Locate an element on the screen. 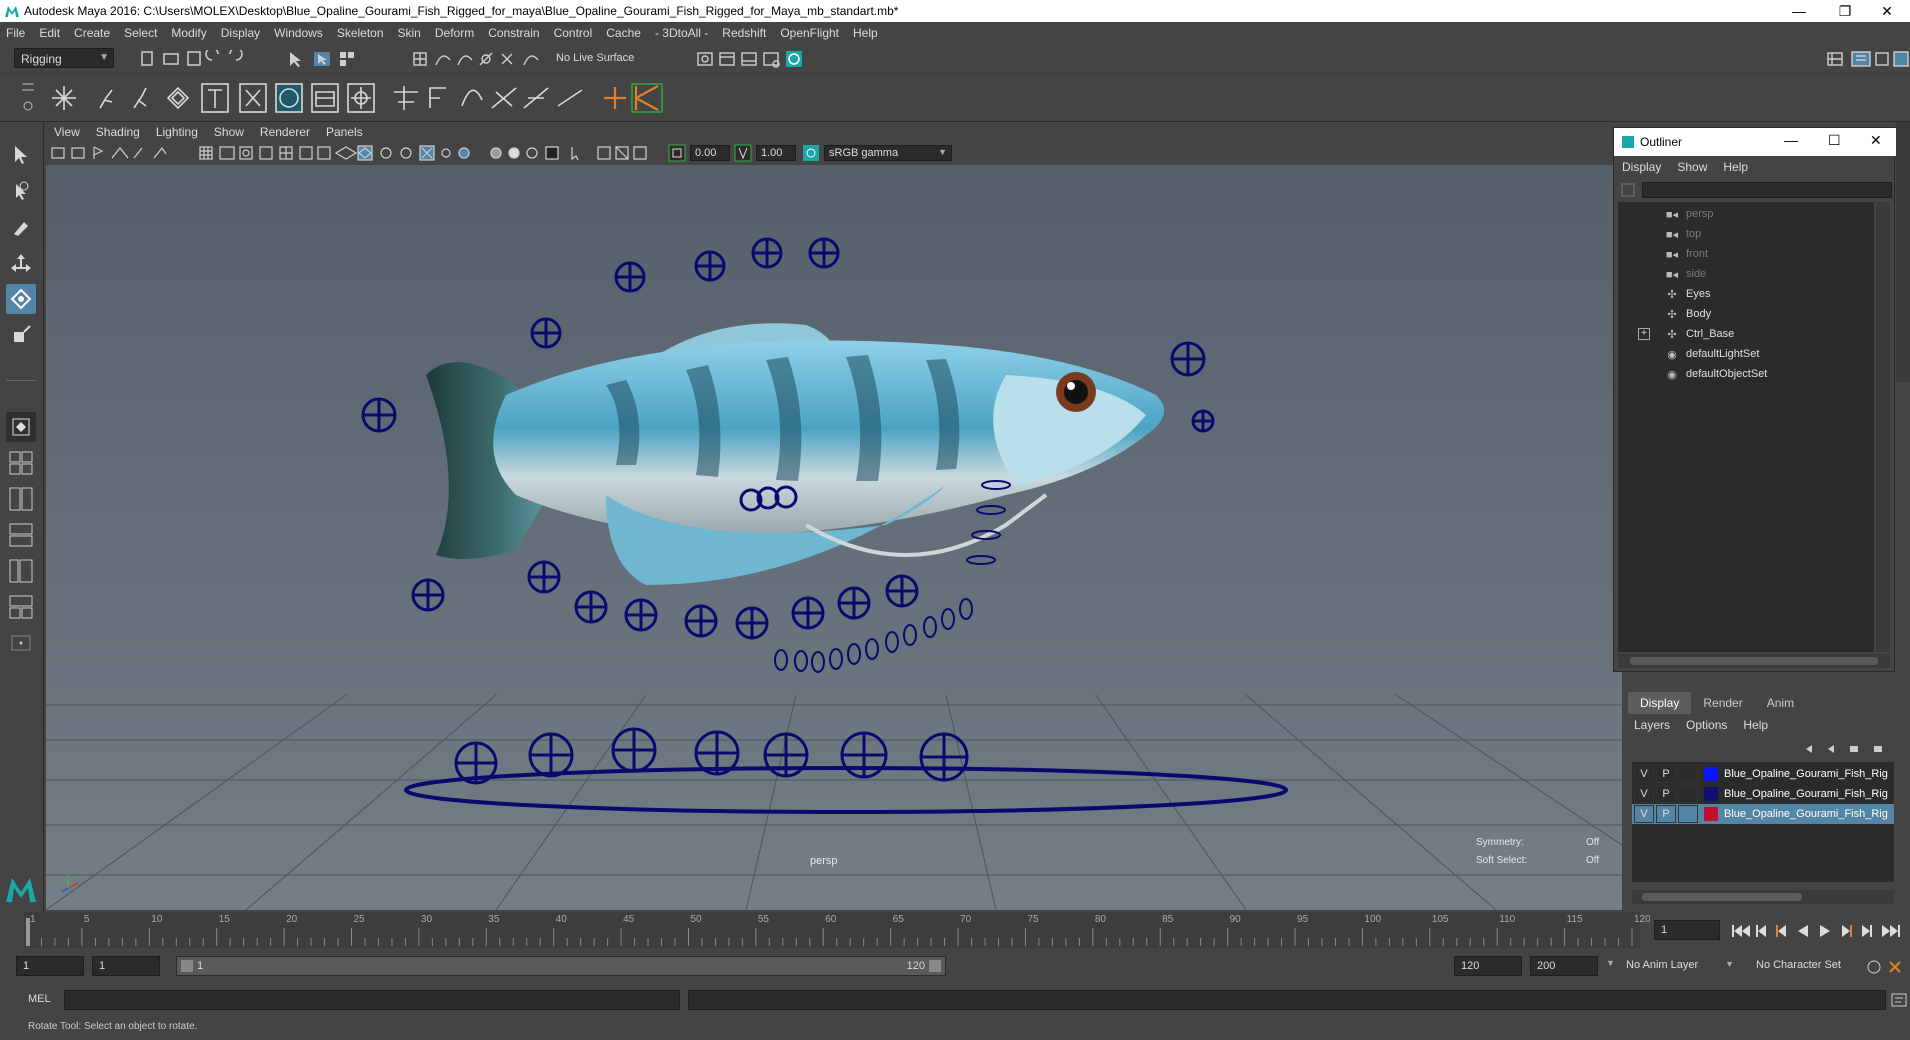 The width and height of the screenshot is (1910, 1040). current-frame-field: 1 is located at coordinates (1687, 930).